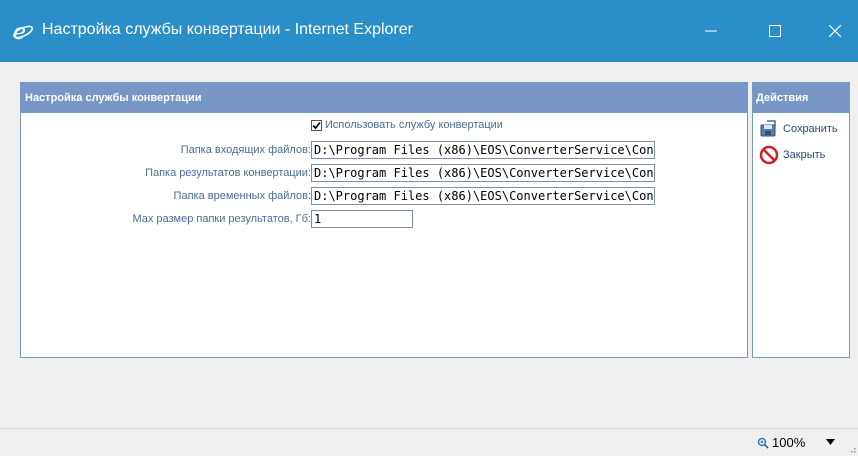 The height and width of the screenshot is (456, 858). I want to click on settings-panel-header: Настройка службы конвертации, so click(384, 98).